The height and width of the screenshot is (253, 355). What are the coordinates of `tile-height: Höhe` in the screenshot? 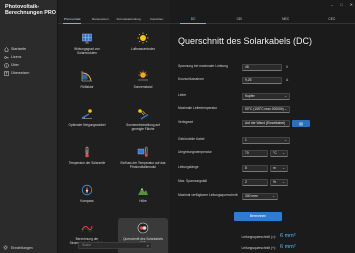 It's located at (143, 199).